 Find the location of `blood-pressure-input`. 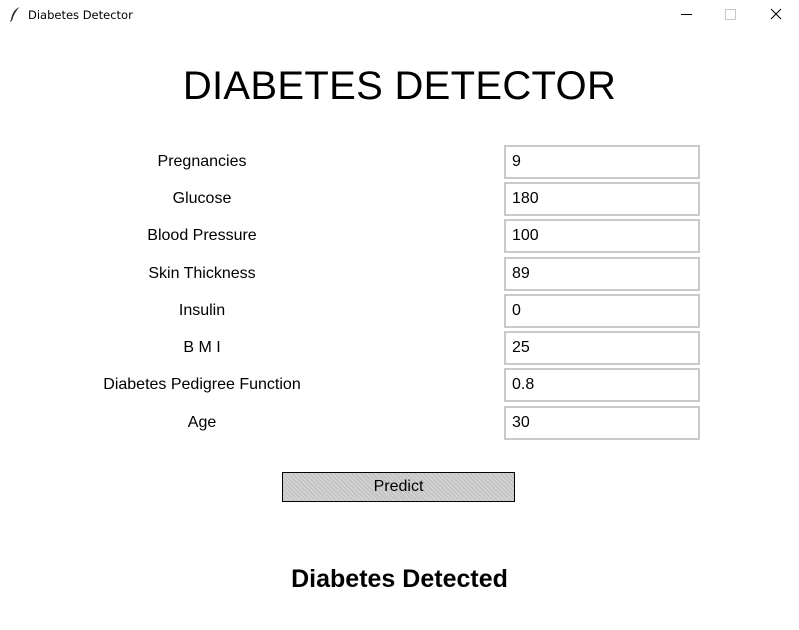

blood-pressure-input is located at coordinates (602, 236).